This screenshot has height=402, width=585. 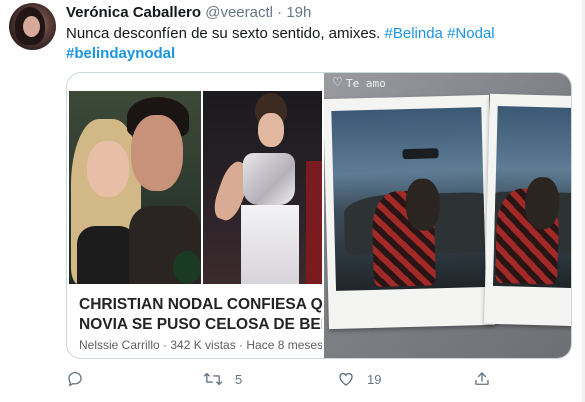 I want to click on share-button, so click(x=482, y=379).